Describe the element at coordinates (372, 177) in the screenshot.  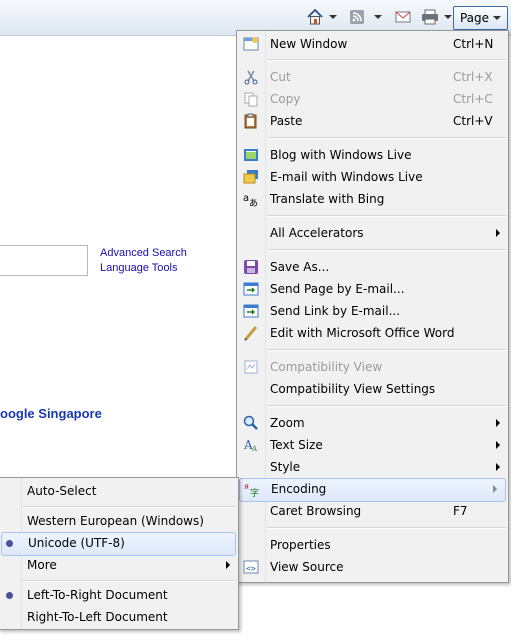
I see `menu-item-email-with-windows-live: E-mail with Windows Live` at that location.